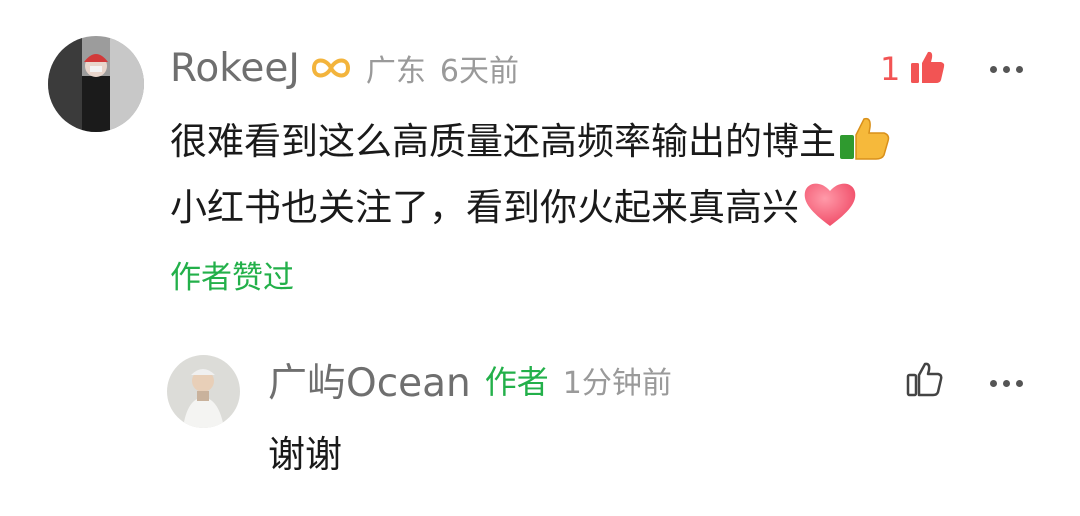  Describe the element at coordinates (890, 69) in the screenshot. I see `like-count: 1` at that location.